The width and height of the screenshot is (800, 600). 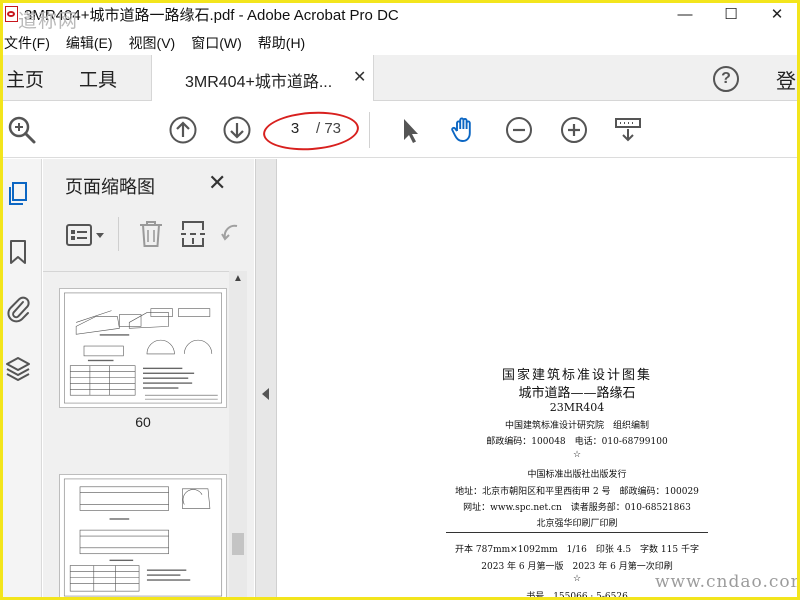 What do you see at coordinates (628, 130) in the screenshot?
I see `scroll-mode-icon` at bounding box center [628, 130].